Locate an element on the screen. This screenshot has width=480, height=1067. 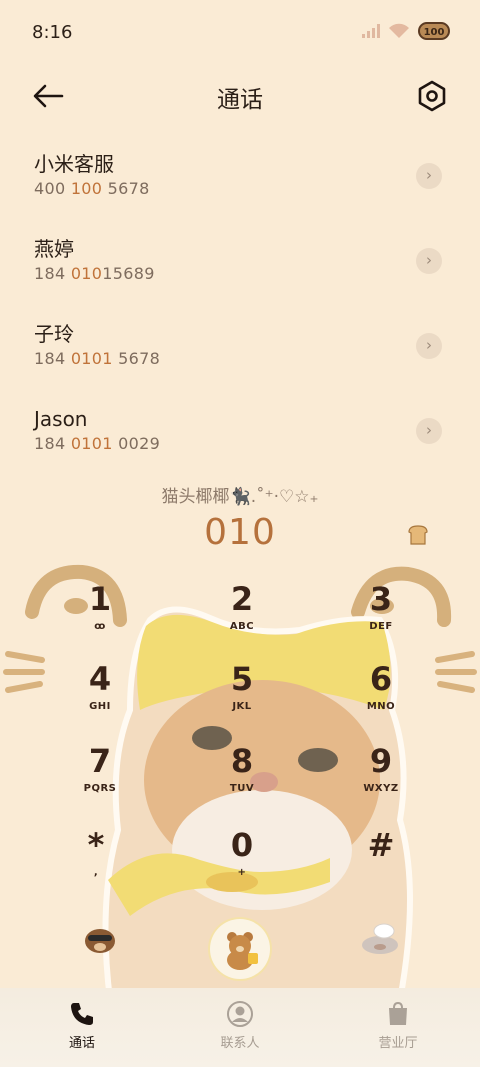
contact-name: 燕婷 is located at coordinates (54, 249).